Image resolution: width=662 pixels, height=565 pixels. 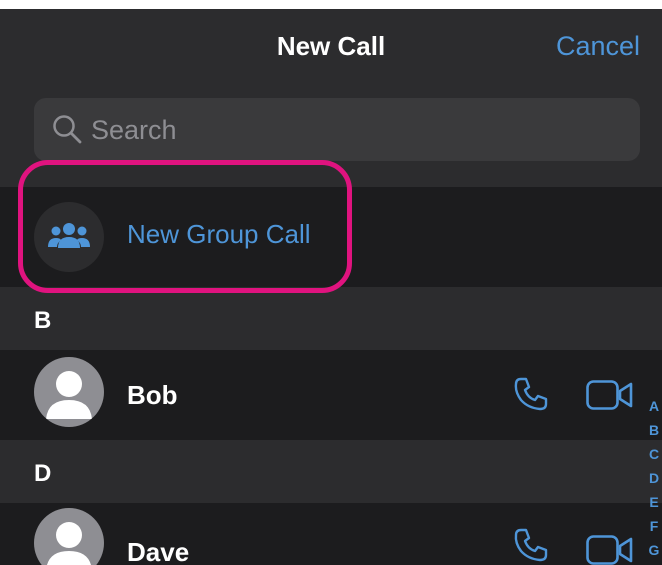 I want to click on contact-name: Dave, so click(x=158, y=551).